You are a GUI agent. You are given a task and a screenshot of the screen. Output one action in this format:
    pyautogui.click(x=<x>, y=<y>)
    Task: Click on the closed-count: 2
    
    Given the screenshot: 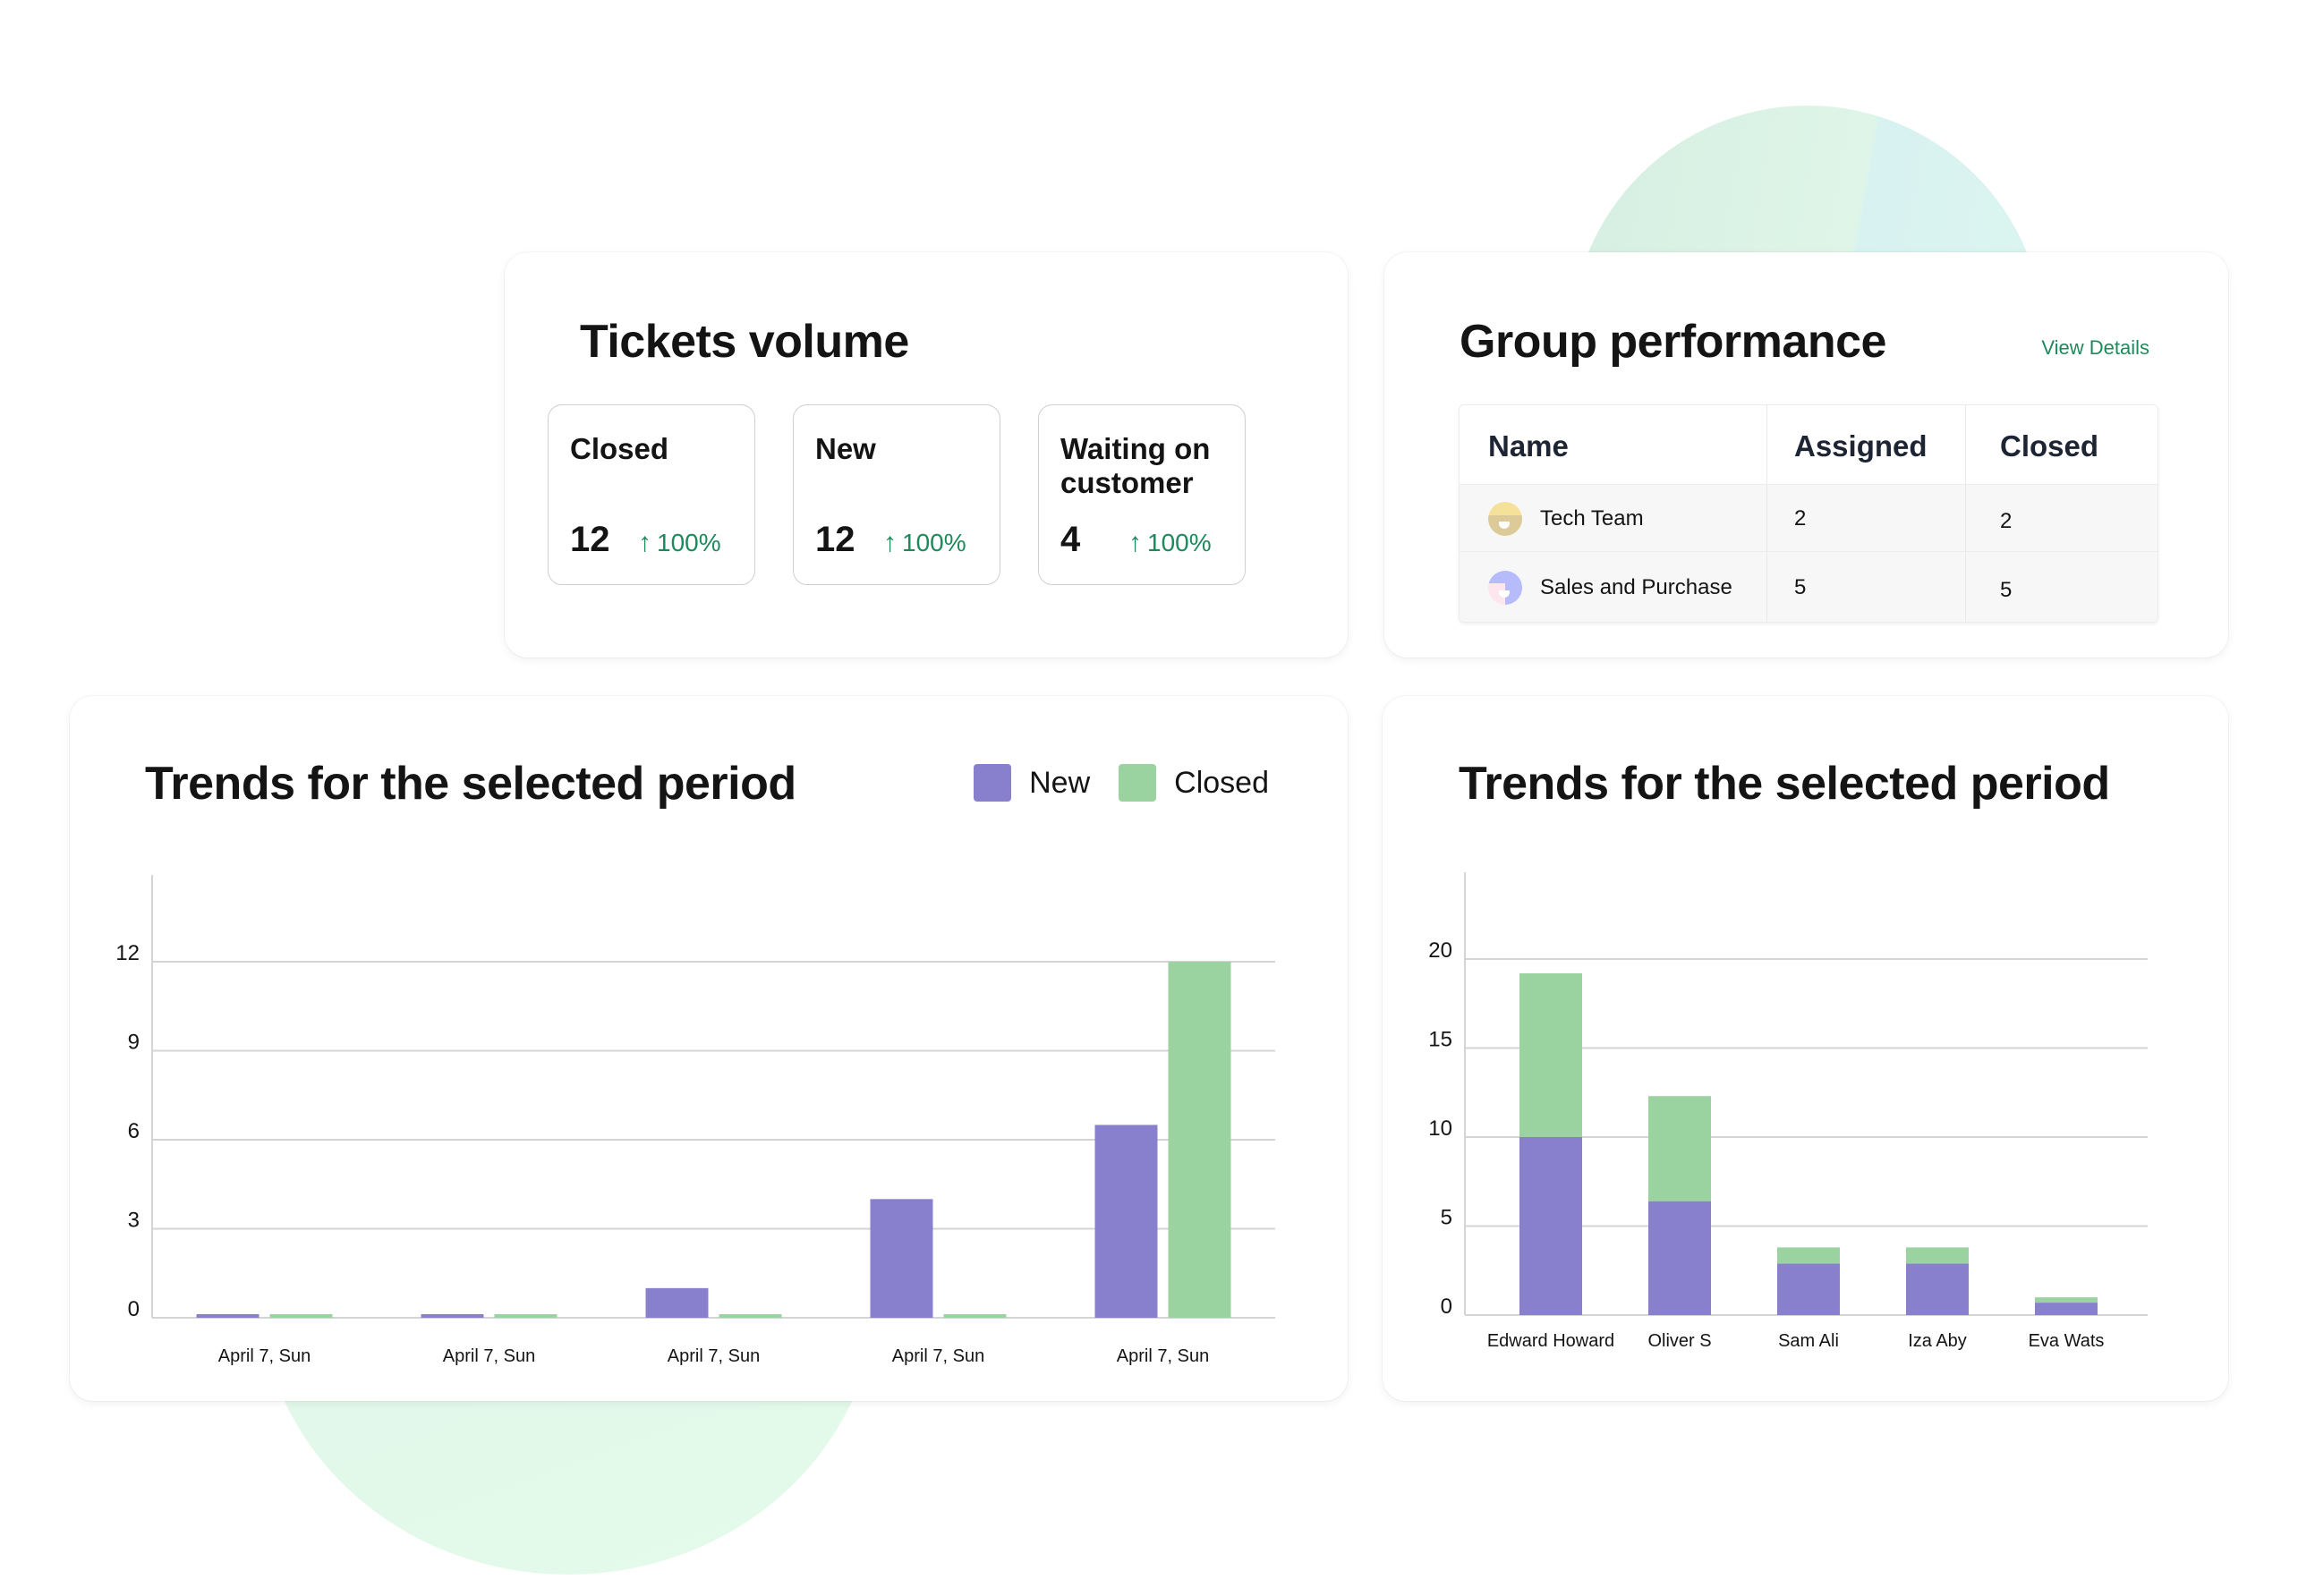 What is the action you would take?
    pyautogui.click(x=2006, y=520)
    